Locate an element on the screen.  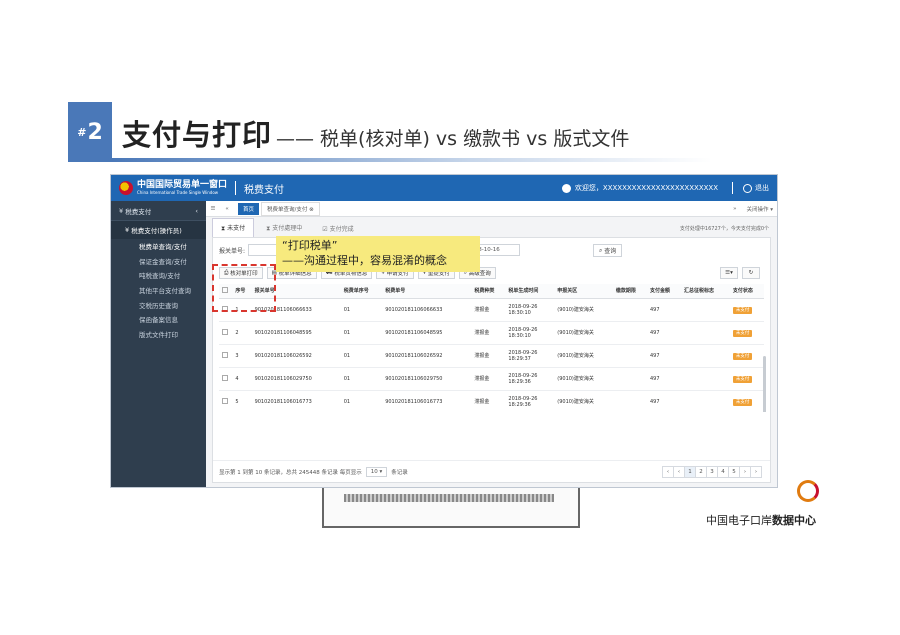
toolbar-right: ☰▾ ↻ is located at coordinates (745, 273).